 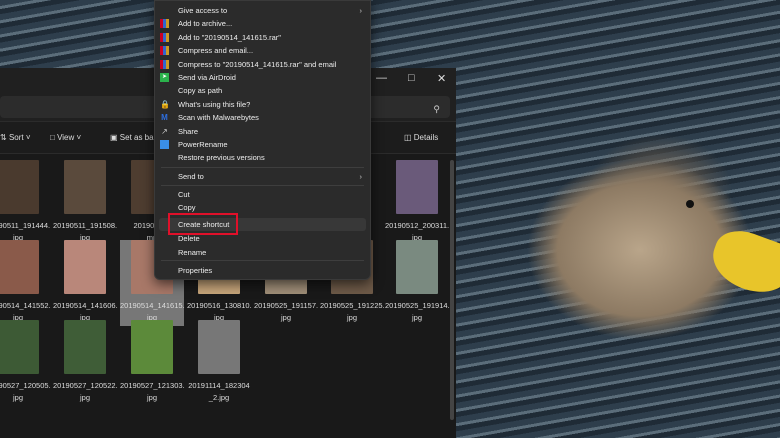 What do you see at coordinates (152, 305) in the screenshot?
I see `file-name: 20190514_141615.` at bounding box center [152, 305].